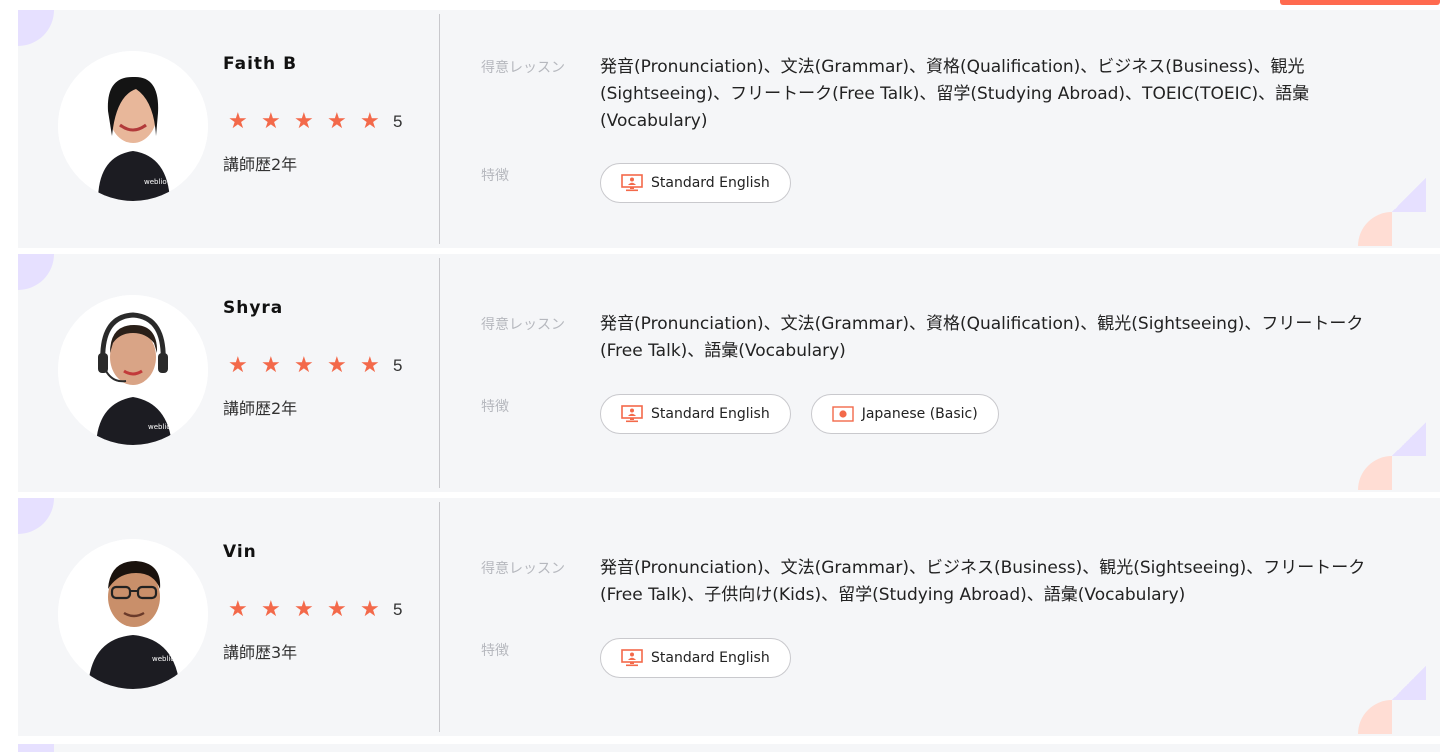  Describe the element at coordinates (799, 414) in the screenshot. I see `feature-tags: Standard English Japanese (Basic)` at that location.